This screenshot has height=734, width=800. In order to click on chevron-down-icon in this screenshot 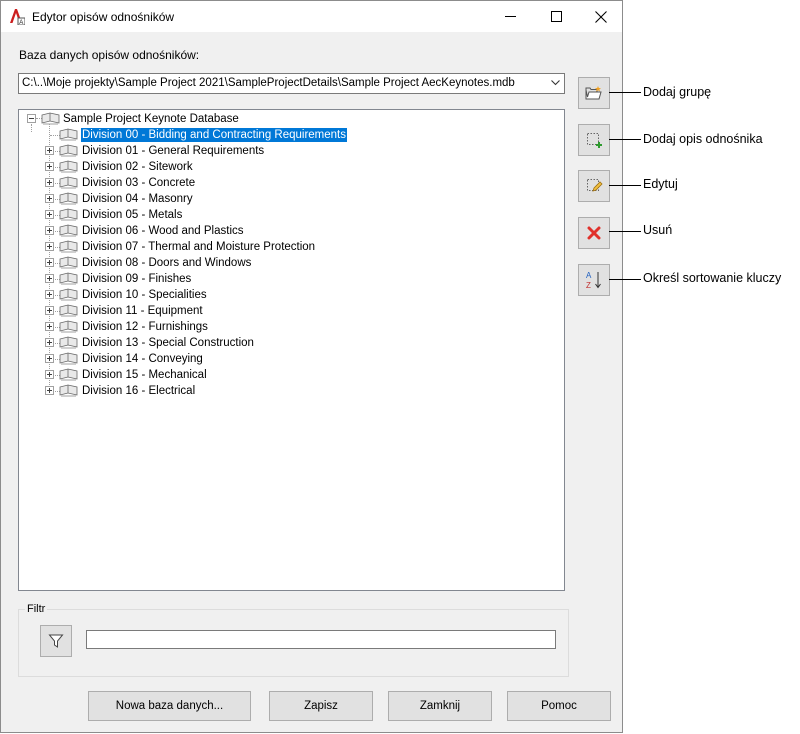, I will do `click(555, 83)`.